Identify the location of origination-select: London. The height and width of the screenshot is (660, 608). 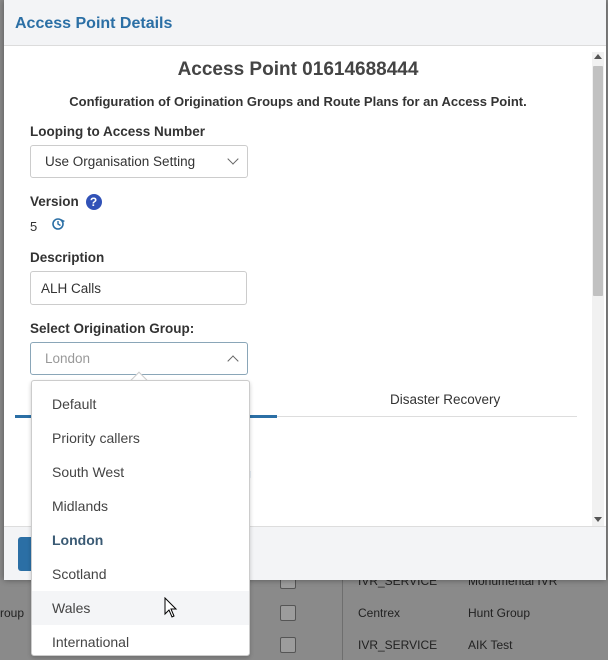
(139, 358).